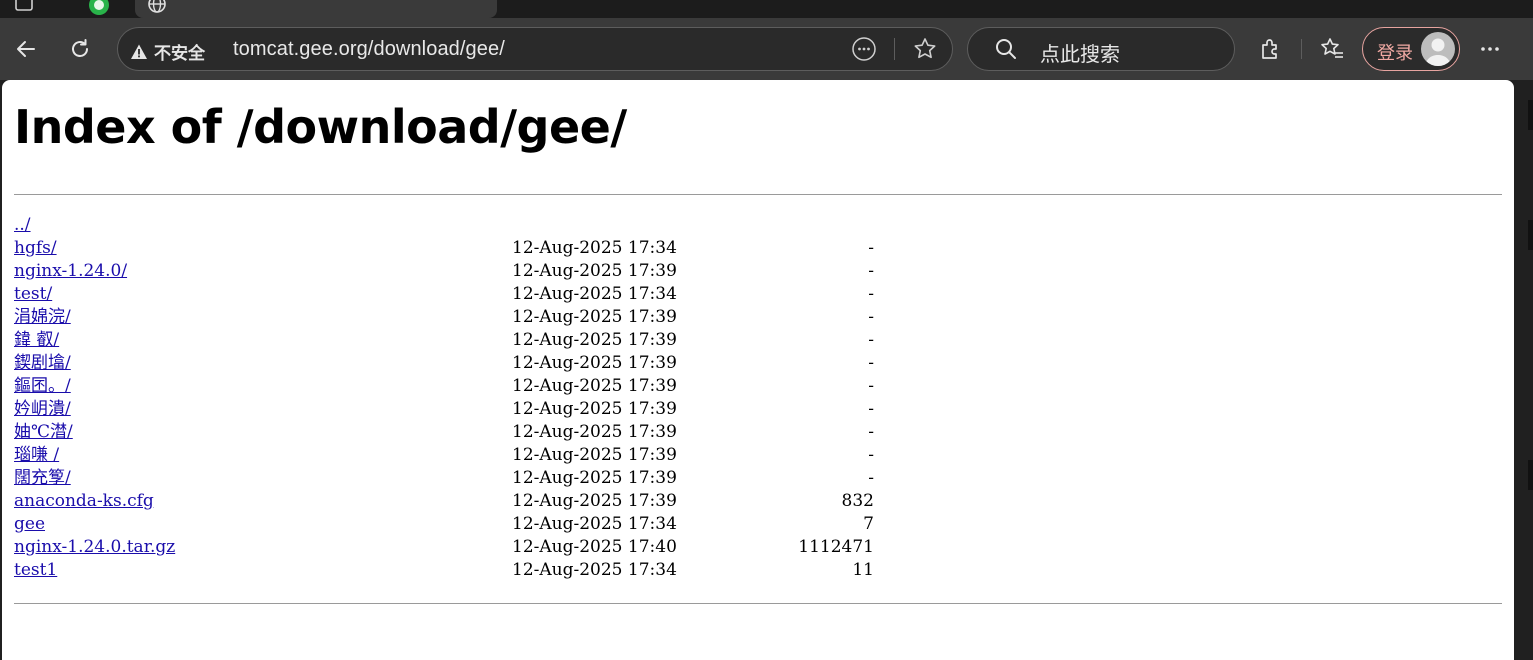 The image size is (1533, 660). I want to click on site-security-indicator: 不安全, so click(167, 51).